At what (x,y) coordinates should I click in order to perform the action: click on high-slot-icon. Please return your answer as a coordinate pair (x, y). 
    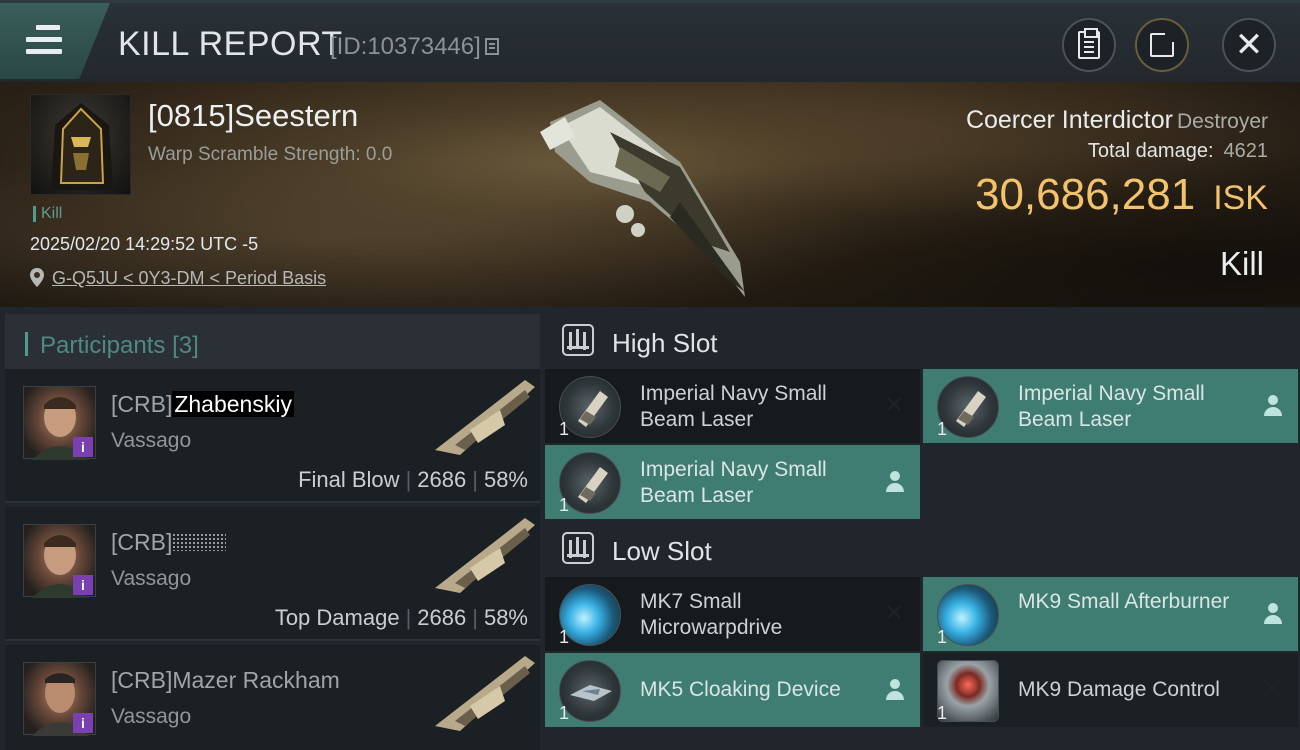
    Looking at the image, I should click on (578, 340).